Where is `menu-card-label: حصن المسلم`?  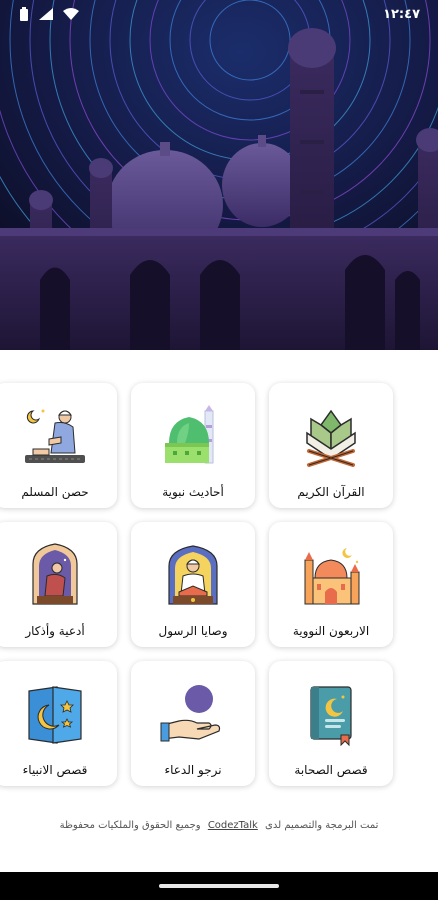 menu-card-label: حصن المسلم is located at coordinates (55, 492).